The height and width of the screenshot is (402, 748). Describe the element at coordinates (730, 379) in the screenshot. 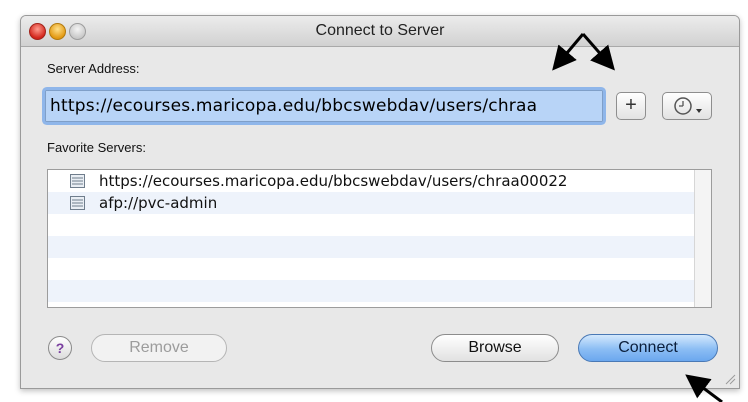

I see `resize-grip-icon` at that location.